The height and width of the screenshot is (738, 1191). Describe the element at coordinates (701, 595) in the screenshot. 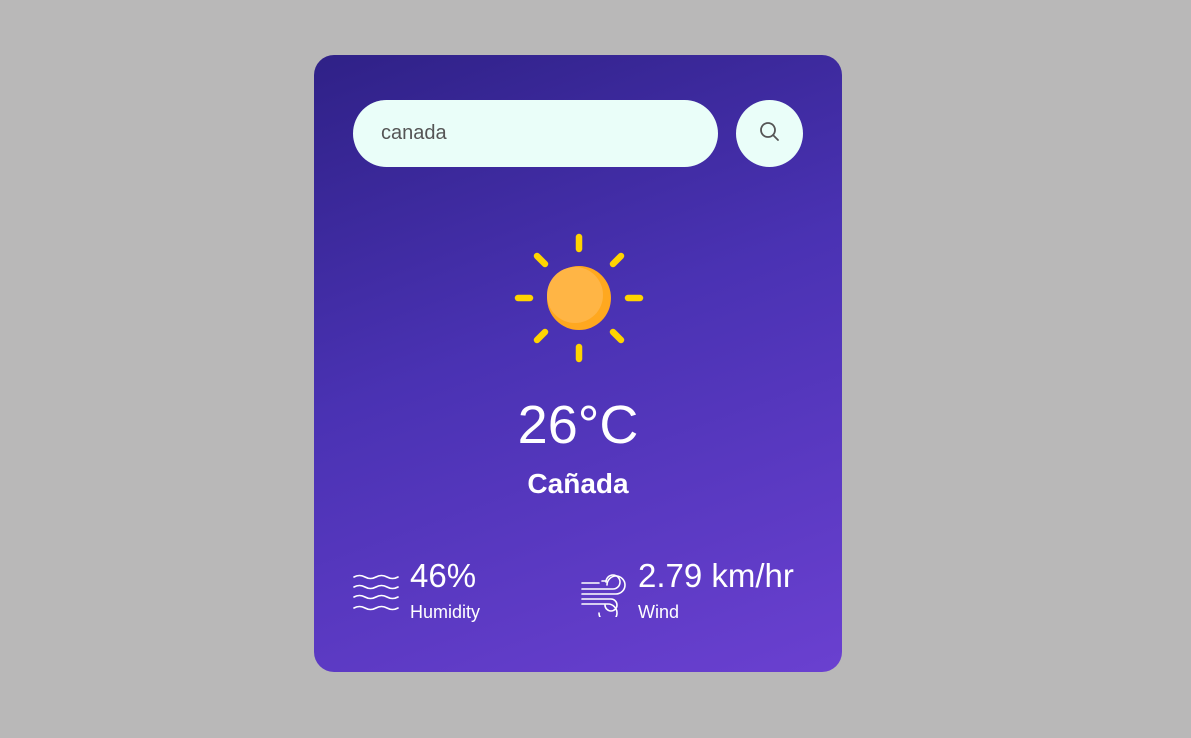

I see `wind-info: 2.79 km/hr Wind` at that location.